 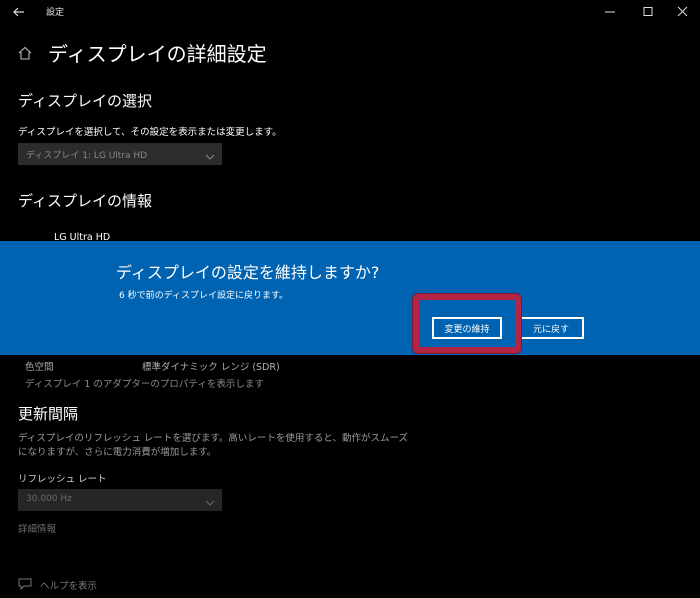 What do you see at coordinates (25, 583) in the screenshot?
I see `help-chat-icon` at bounding box center [25, 583].